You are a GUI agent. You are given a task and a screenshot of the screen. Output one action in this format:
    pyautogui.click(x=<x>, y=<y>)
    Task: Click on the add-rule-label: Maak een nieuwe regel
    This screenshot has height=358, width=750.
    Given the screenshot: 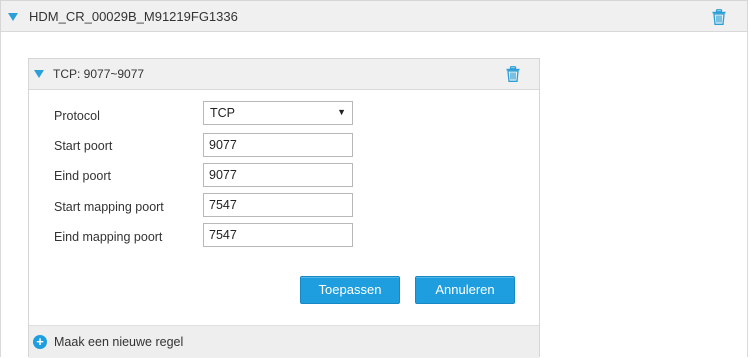 What is the action you would take?
    pyautogui.click(x=118, y=342)
    